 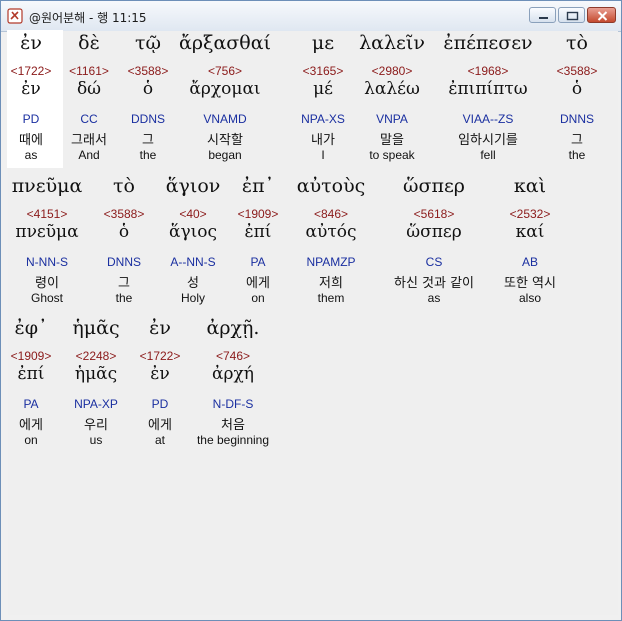 I want to click on korean-gloss: 우리, so click(x=96, y=425).